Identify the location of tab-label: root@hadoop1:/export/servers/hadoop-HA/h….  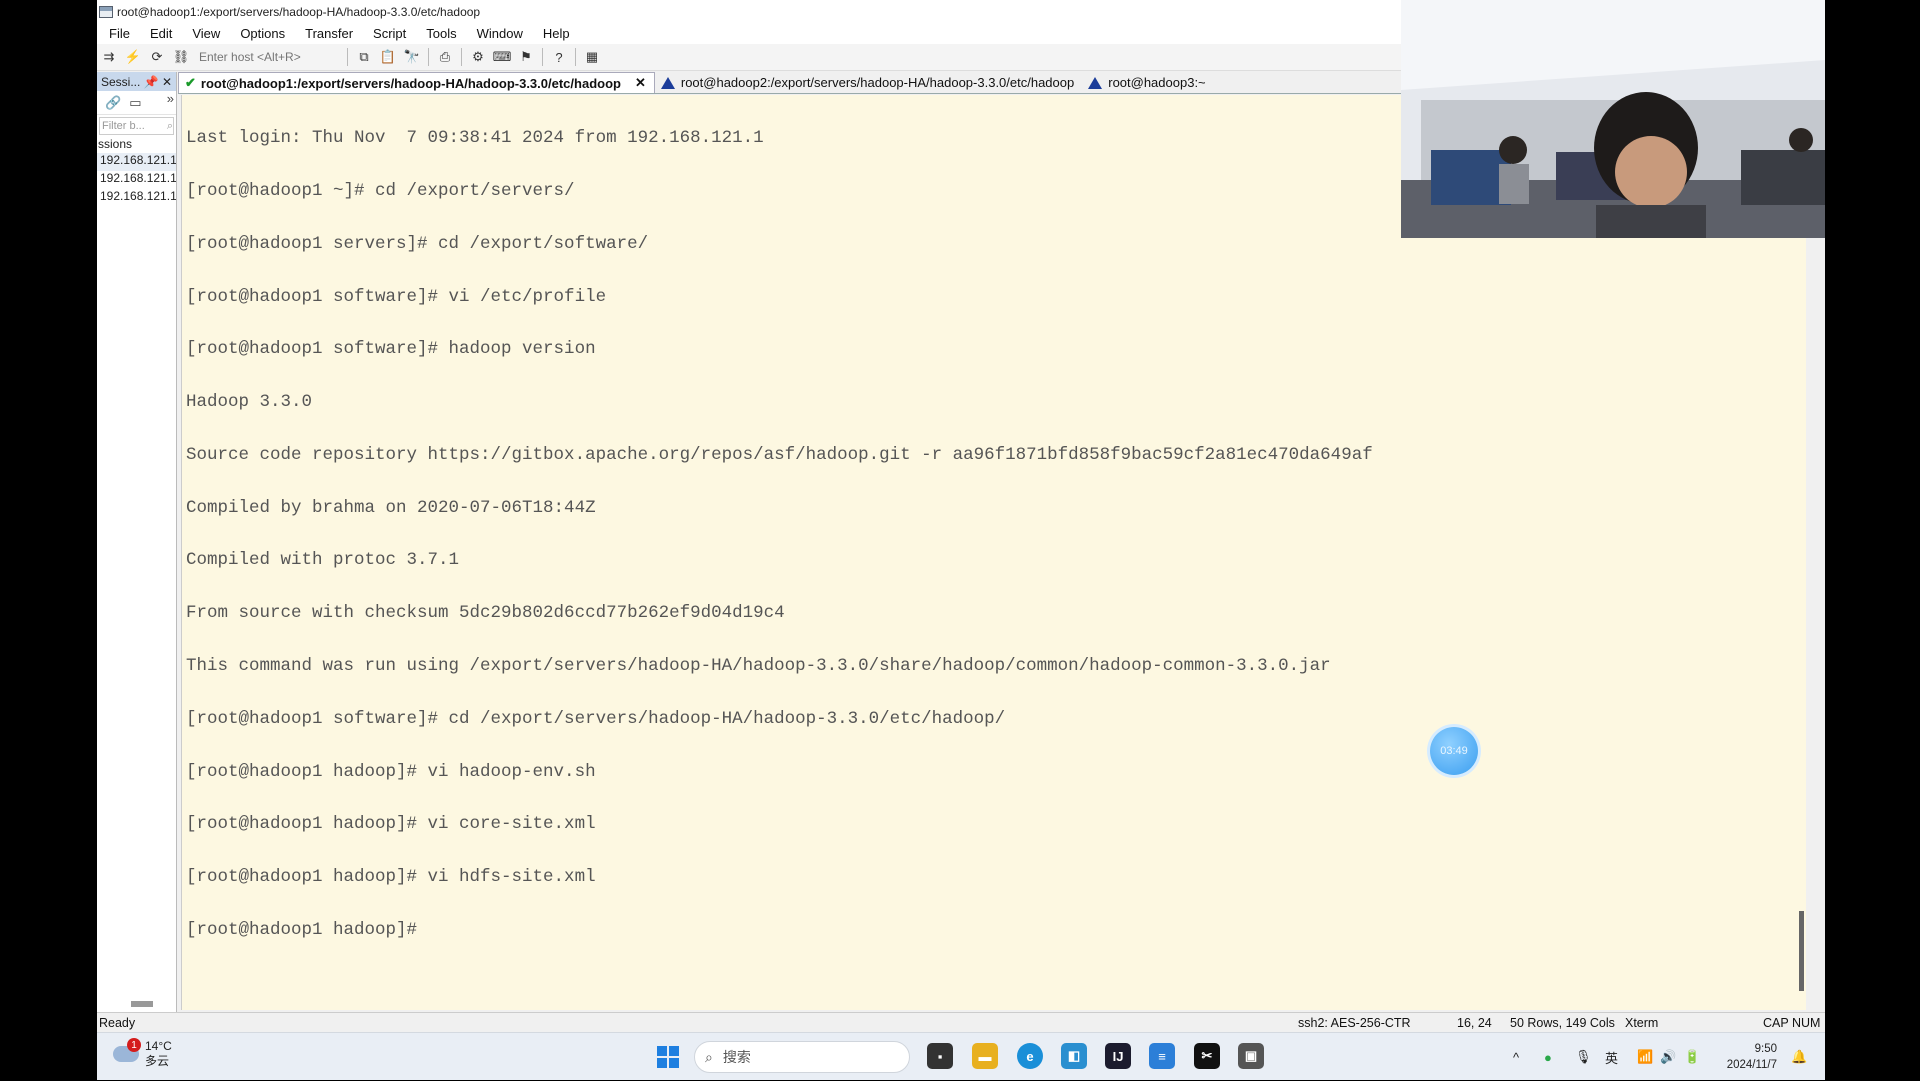
(410, 83).